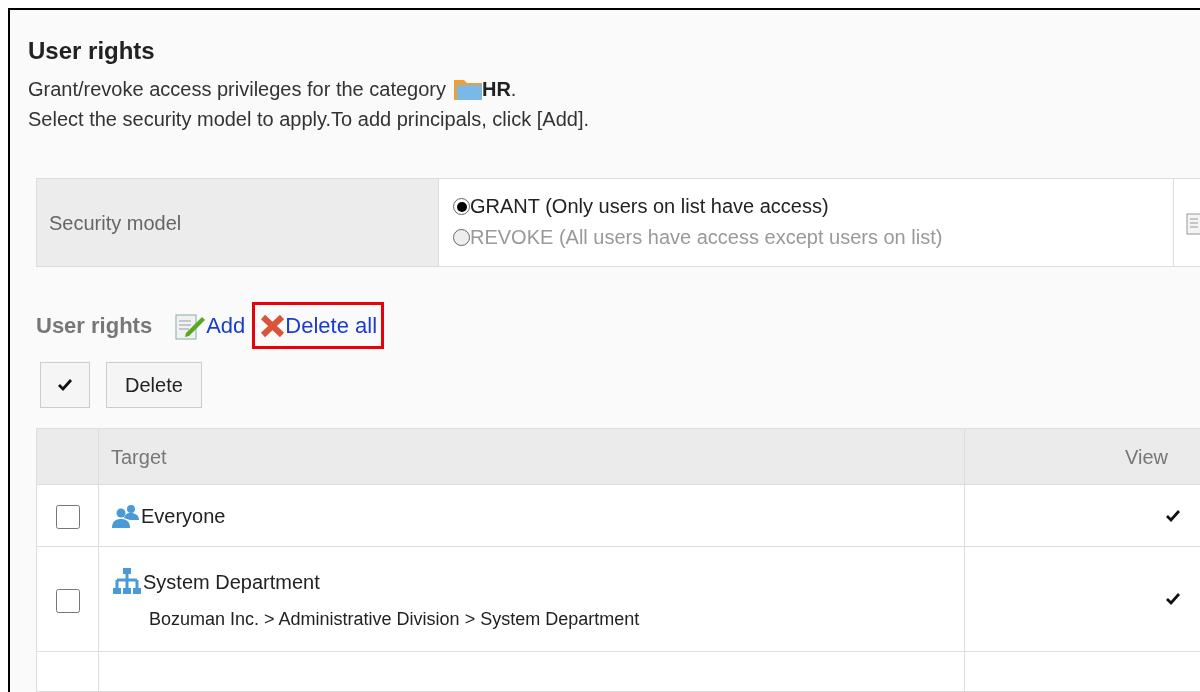  I want to click on page-title: User rights, so click(92, 51).